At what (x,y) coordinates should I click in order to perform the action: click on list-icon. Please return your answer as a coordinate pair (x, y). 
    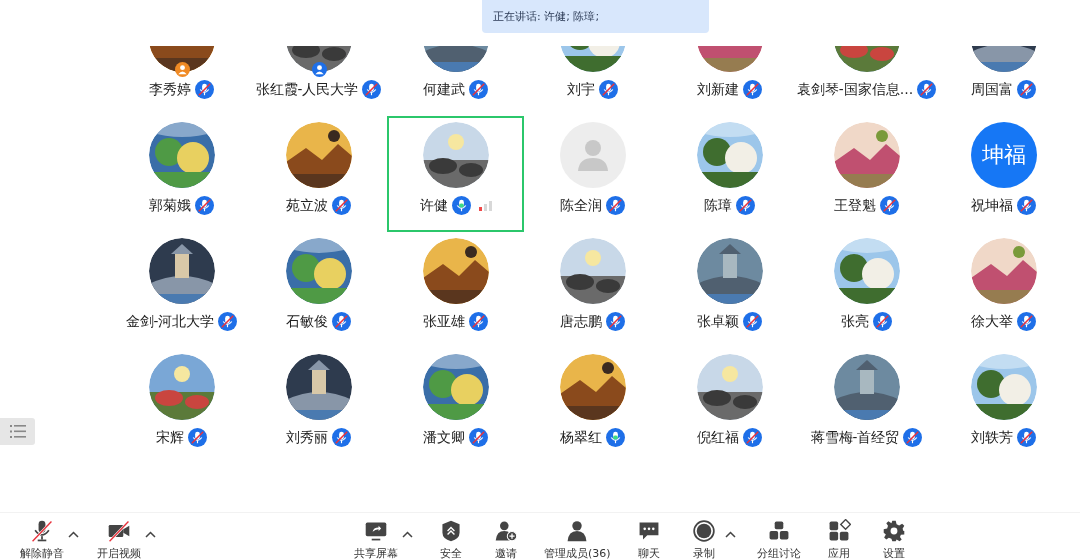
    Looking at the image, I should click on (17, 431).